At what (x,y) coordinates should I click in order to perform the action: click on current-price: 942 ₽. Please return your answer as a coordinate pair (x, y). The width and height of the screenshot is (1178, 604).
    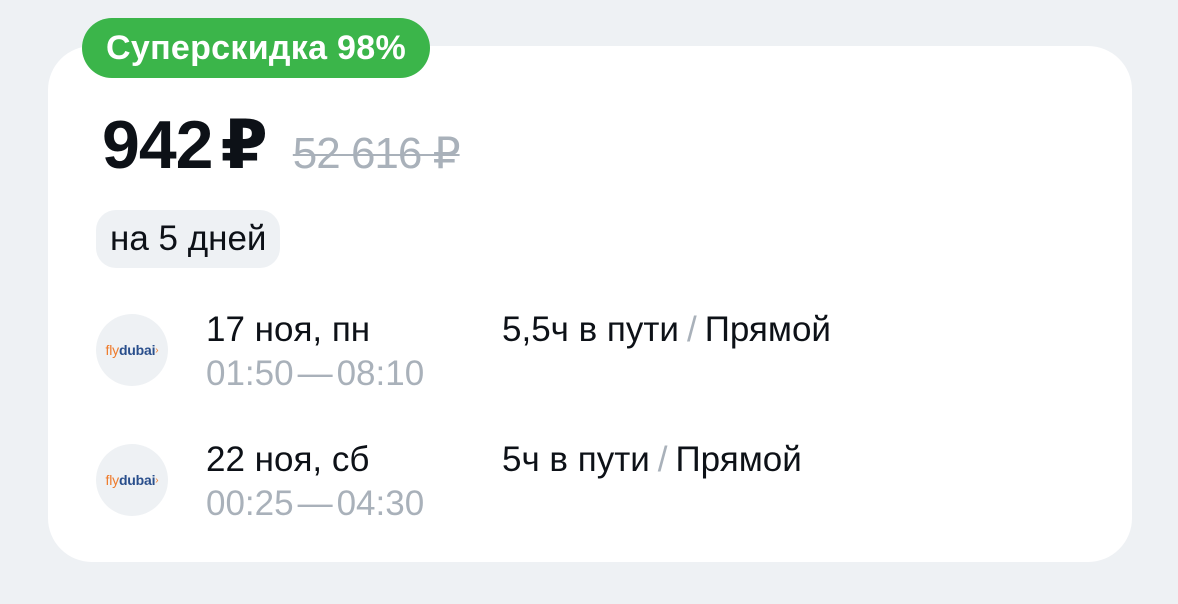
    Looking at the image, I should click on (185, 145).